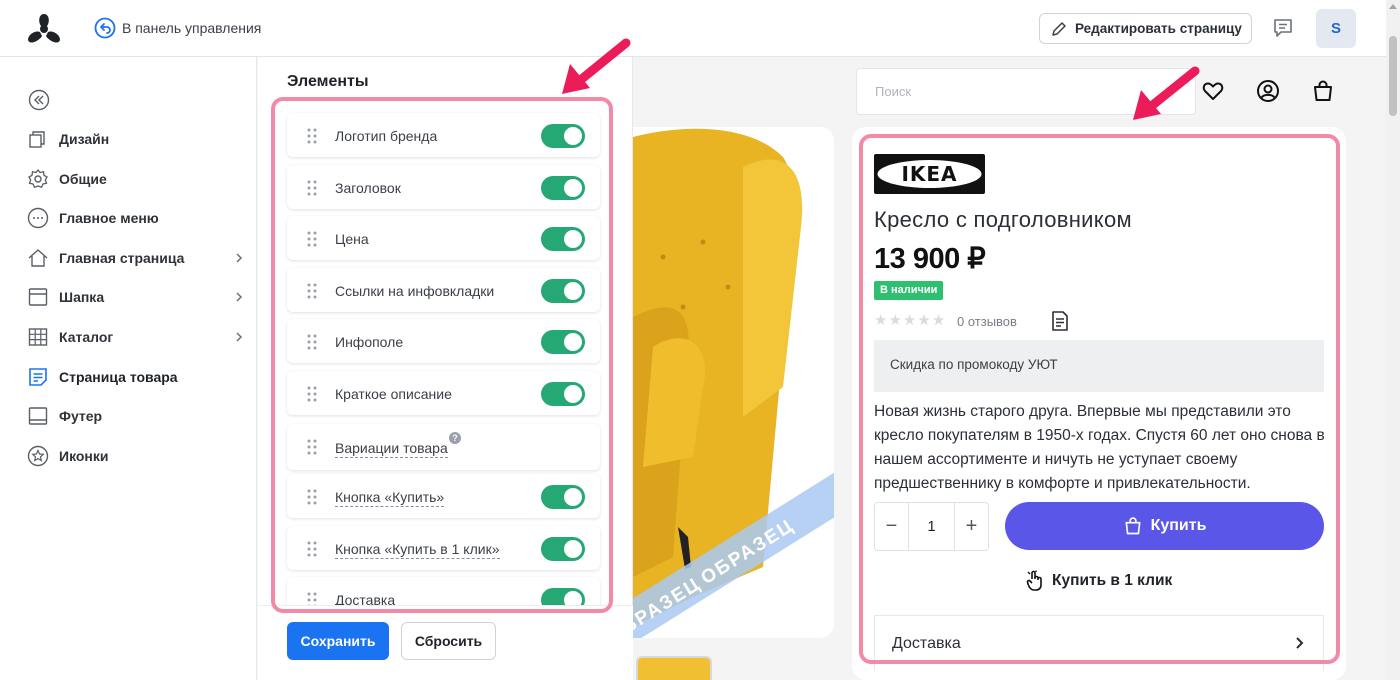 Image resolution: width=1400 pixels, height=680 pixels. What do you see at coordinates (39, 100) in the screenshot?
I see `collapse-sidebar-icon` at bounding box center [39, 100].